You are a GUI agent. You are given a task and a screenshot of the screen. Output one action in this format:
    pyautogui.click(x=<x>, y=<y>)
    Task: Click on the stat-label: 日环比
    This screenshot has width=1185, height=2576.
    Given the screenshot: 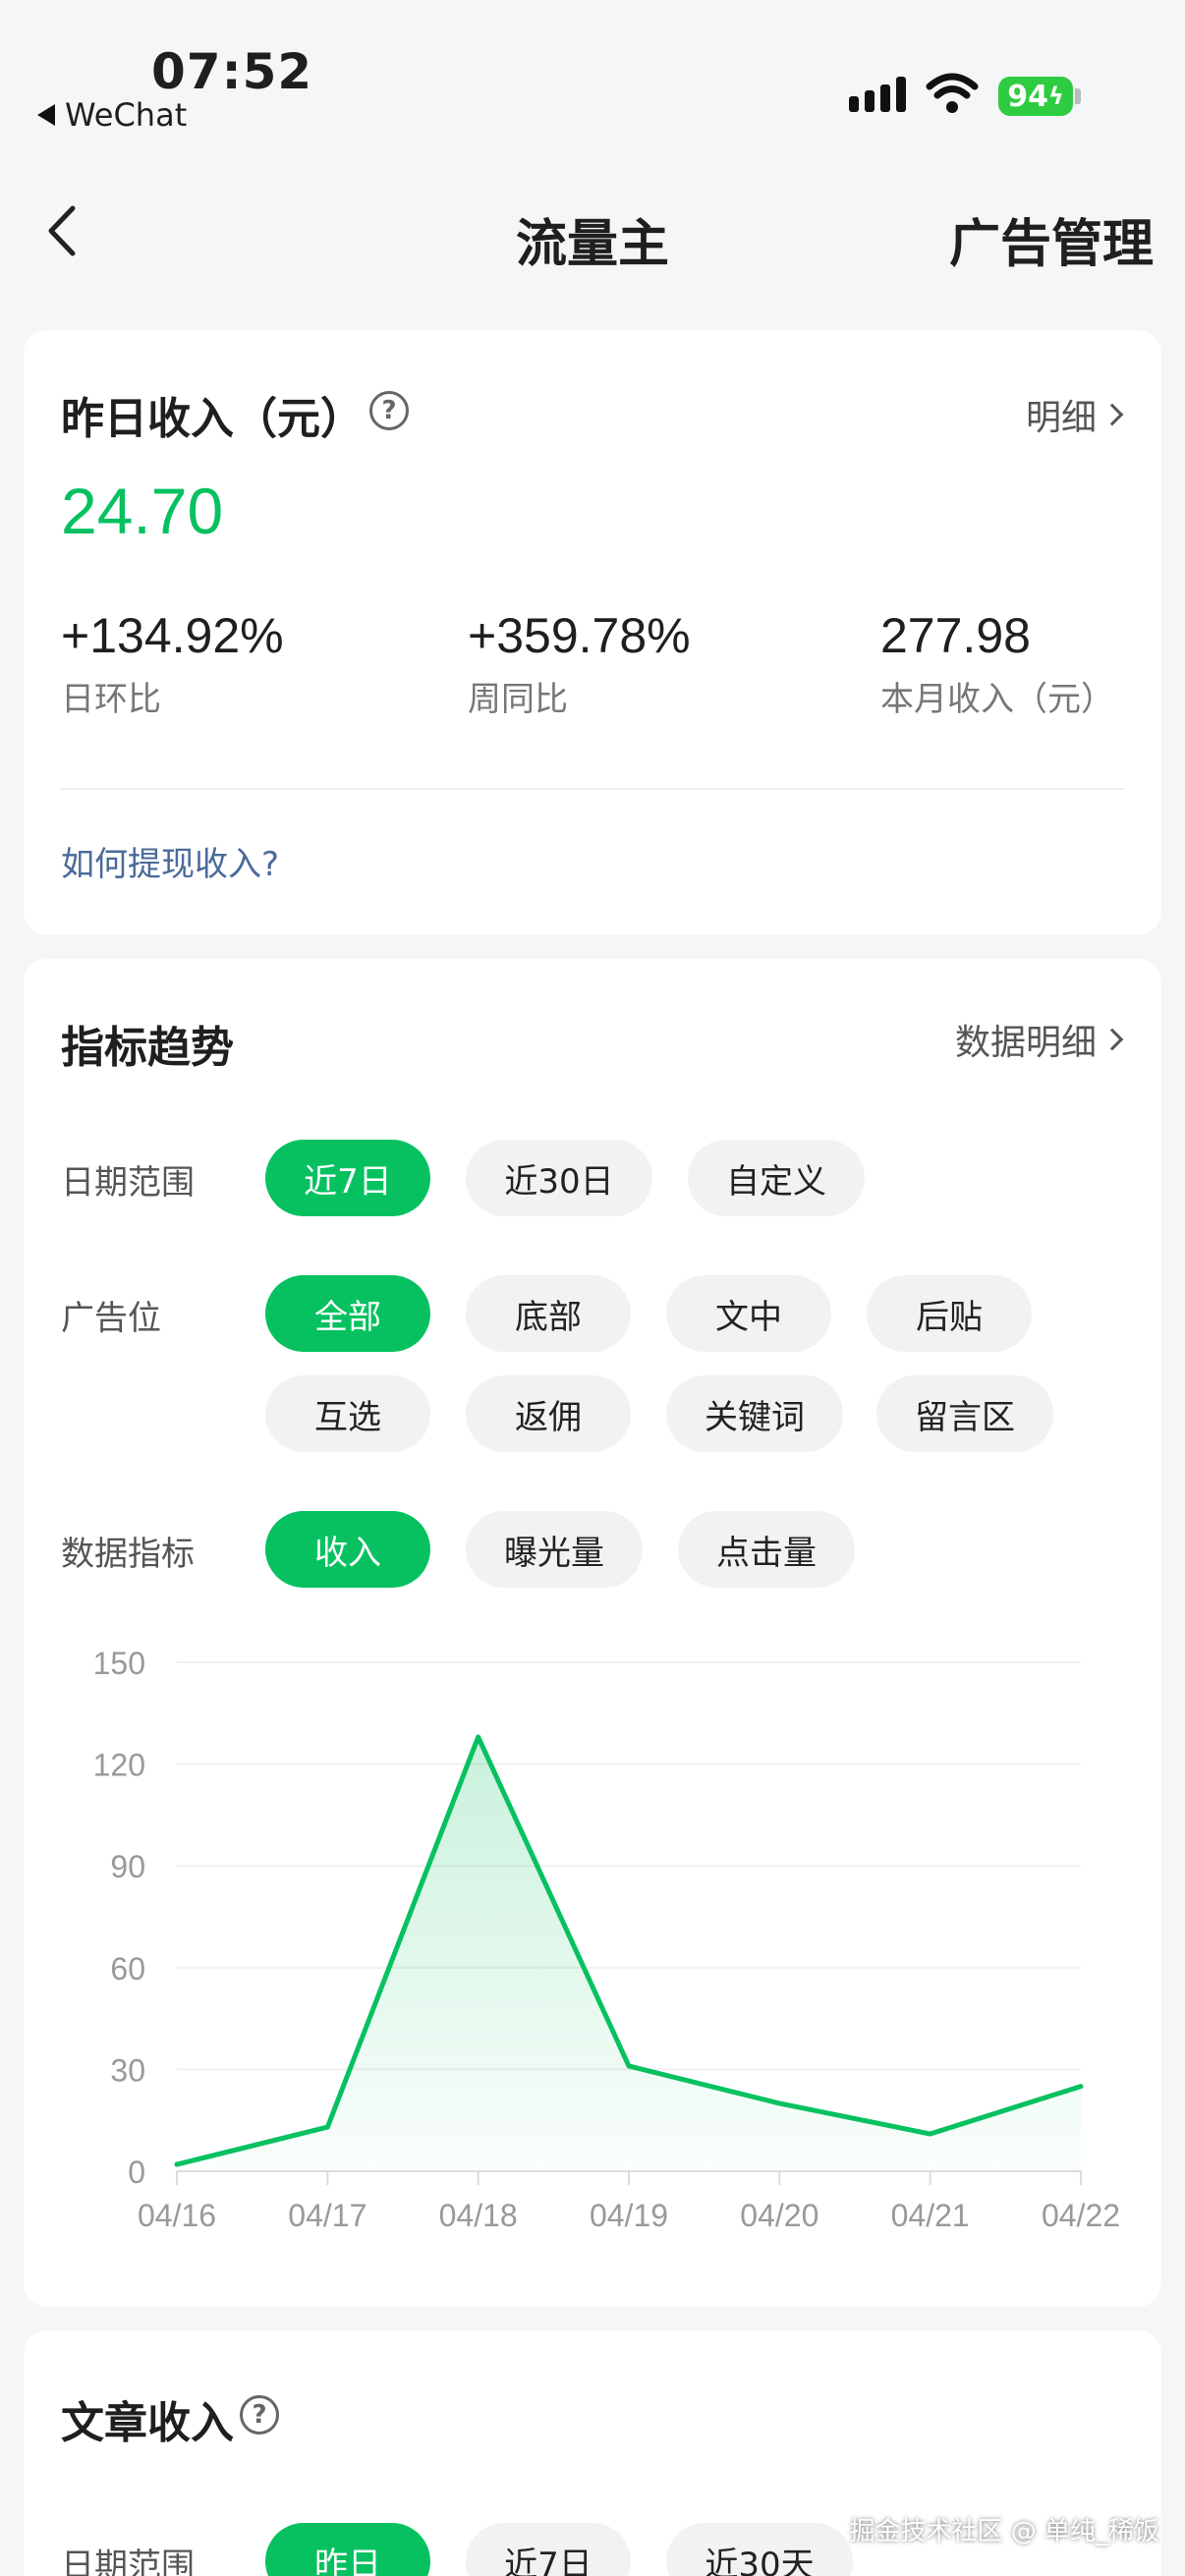 What is the action you would take?
    pyautogui.click(x=111, y=699)
    